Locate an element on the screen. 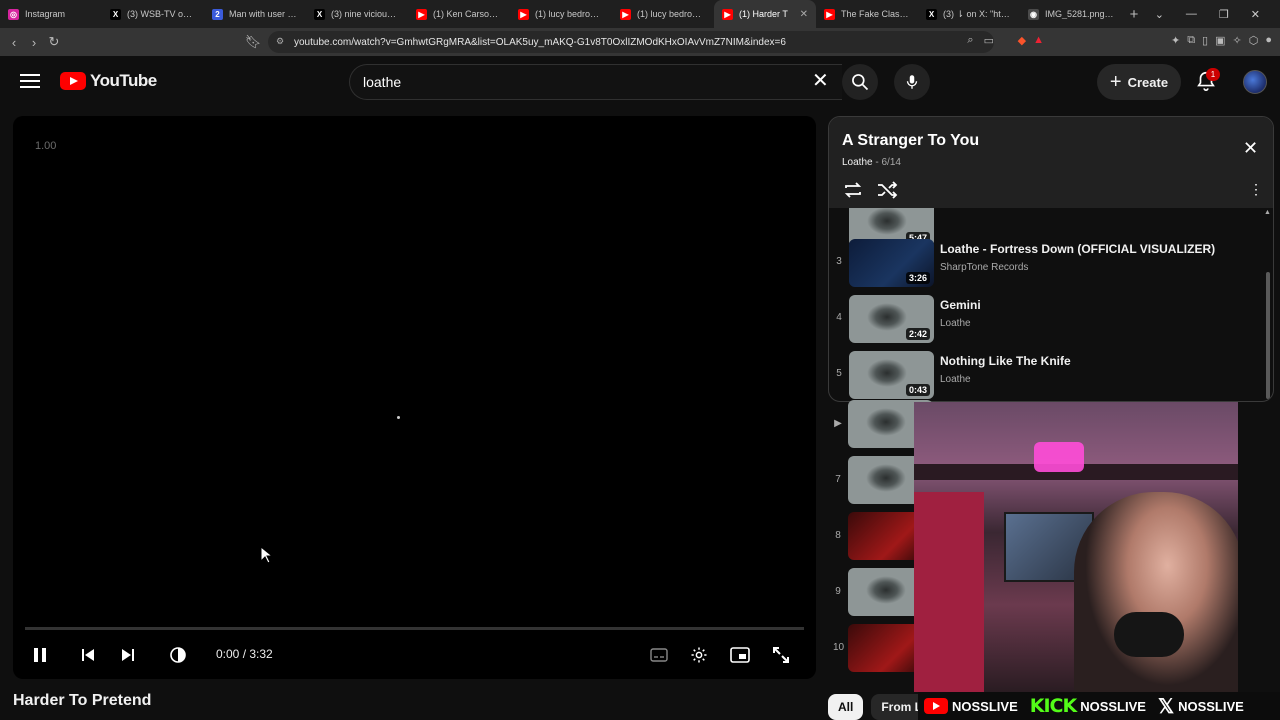  tab-search-icon: ⌄ is located at coordinates (1159, 14).